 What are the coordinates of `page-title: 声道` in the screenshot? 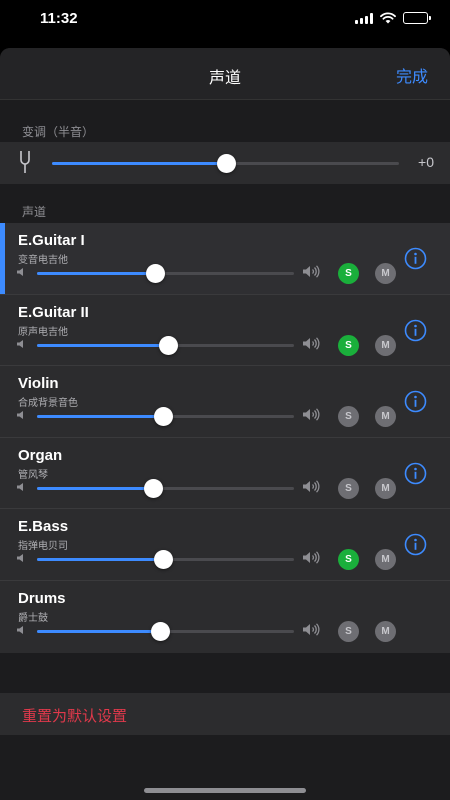 It's located at (224, 78).